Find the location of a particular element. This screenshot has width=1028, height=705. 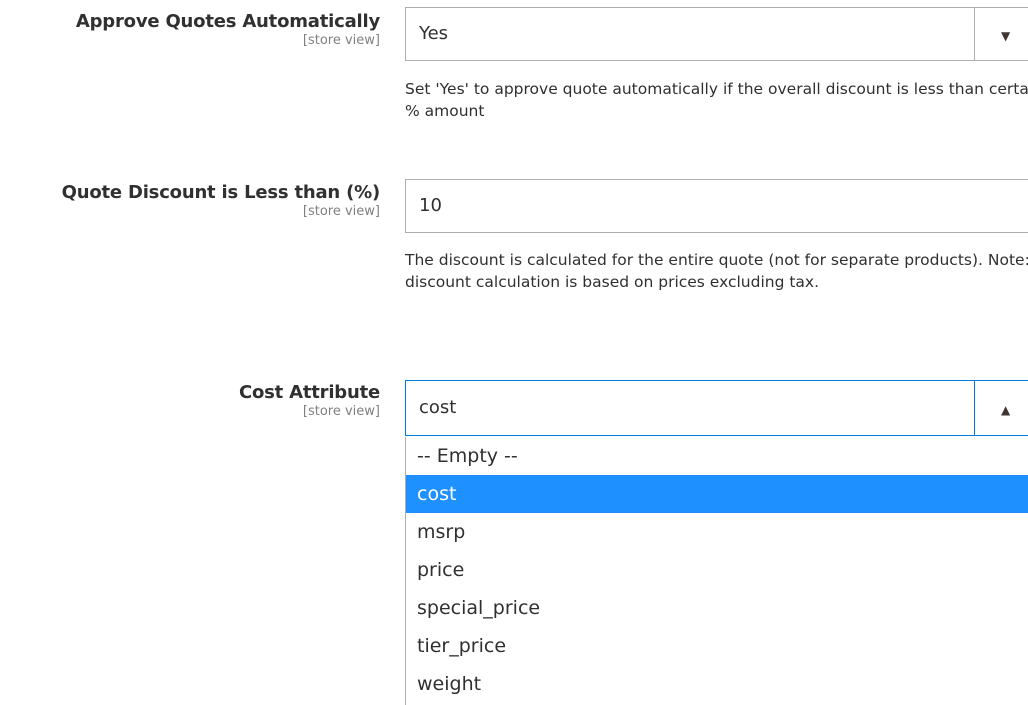

cost-attribute-label-group: Cost Attribute [store view] is located at coordinates (309, 401).